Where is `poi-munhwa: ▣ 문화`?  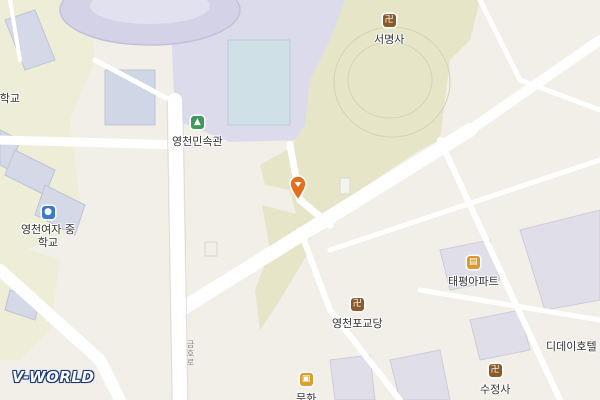
poi-munhwa: ▣ 문화 is located at coordinates (306, 386).